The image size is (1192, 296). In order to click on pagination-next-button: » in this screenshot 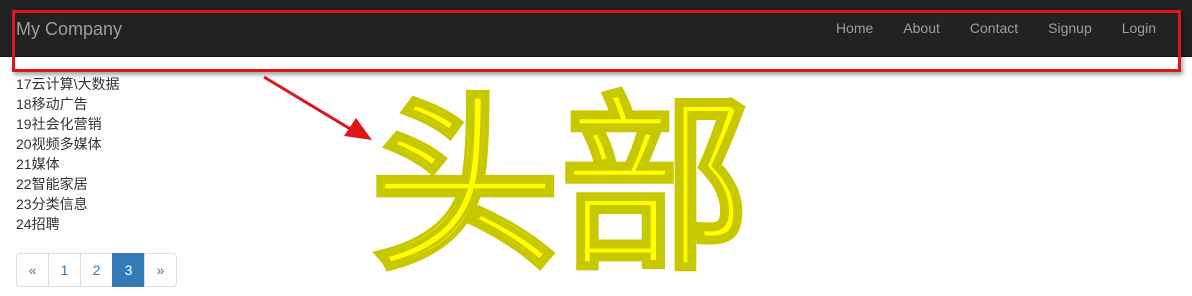, I will do `click(160, 270)`.